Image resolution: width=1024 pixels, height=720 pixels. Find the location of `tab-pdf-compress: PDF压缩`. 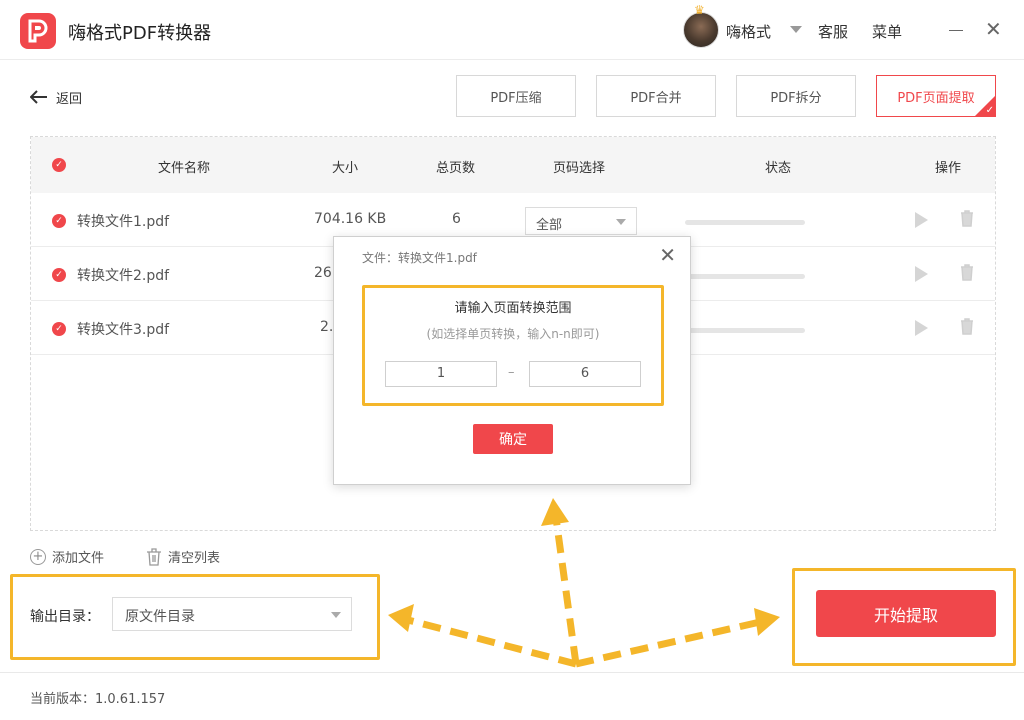

tab-pdf-compress: PDF压缩 is located at coordinates (516, 96).